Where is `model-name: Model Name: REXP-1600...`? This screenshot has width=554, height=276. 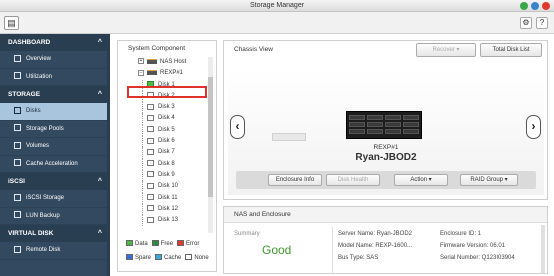
model-name: Model Name: REXP-1600... is located at coordinates (375, 246).